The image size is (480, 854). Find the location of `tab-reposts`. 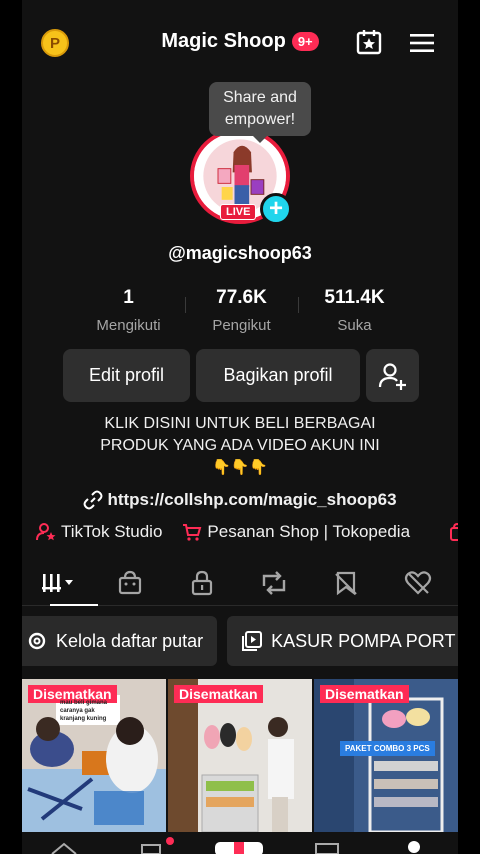

tab-reposts is located at coordinates (274, 582).